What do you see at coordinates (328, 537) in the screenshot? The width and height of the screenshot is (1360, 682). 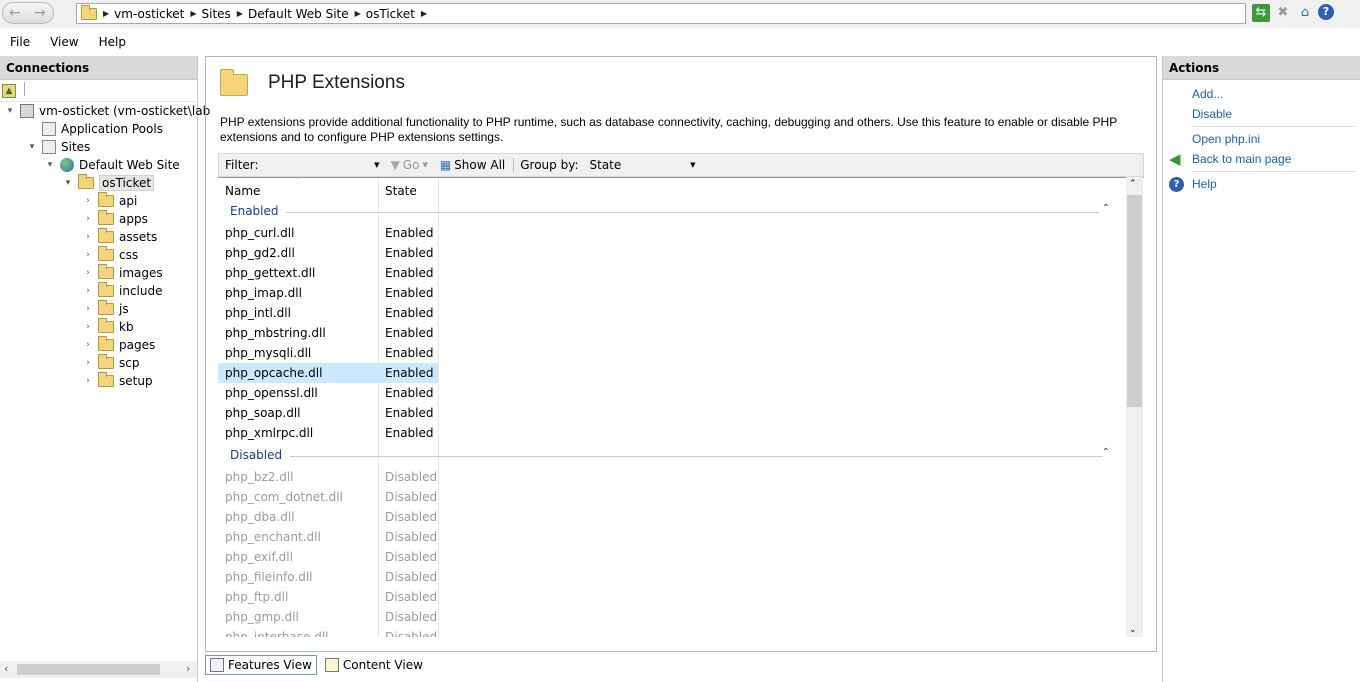 I see `list-item: php_enchant.dll Disabled` at bounding box center [328, 537].